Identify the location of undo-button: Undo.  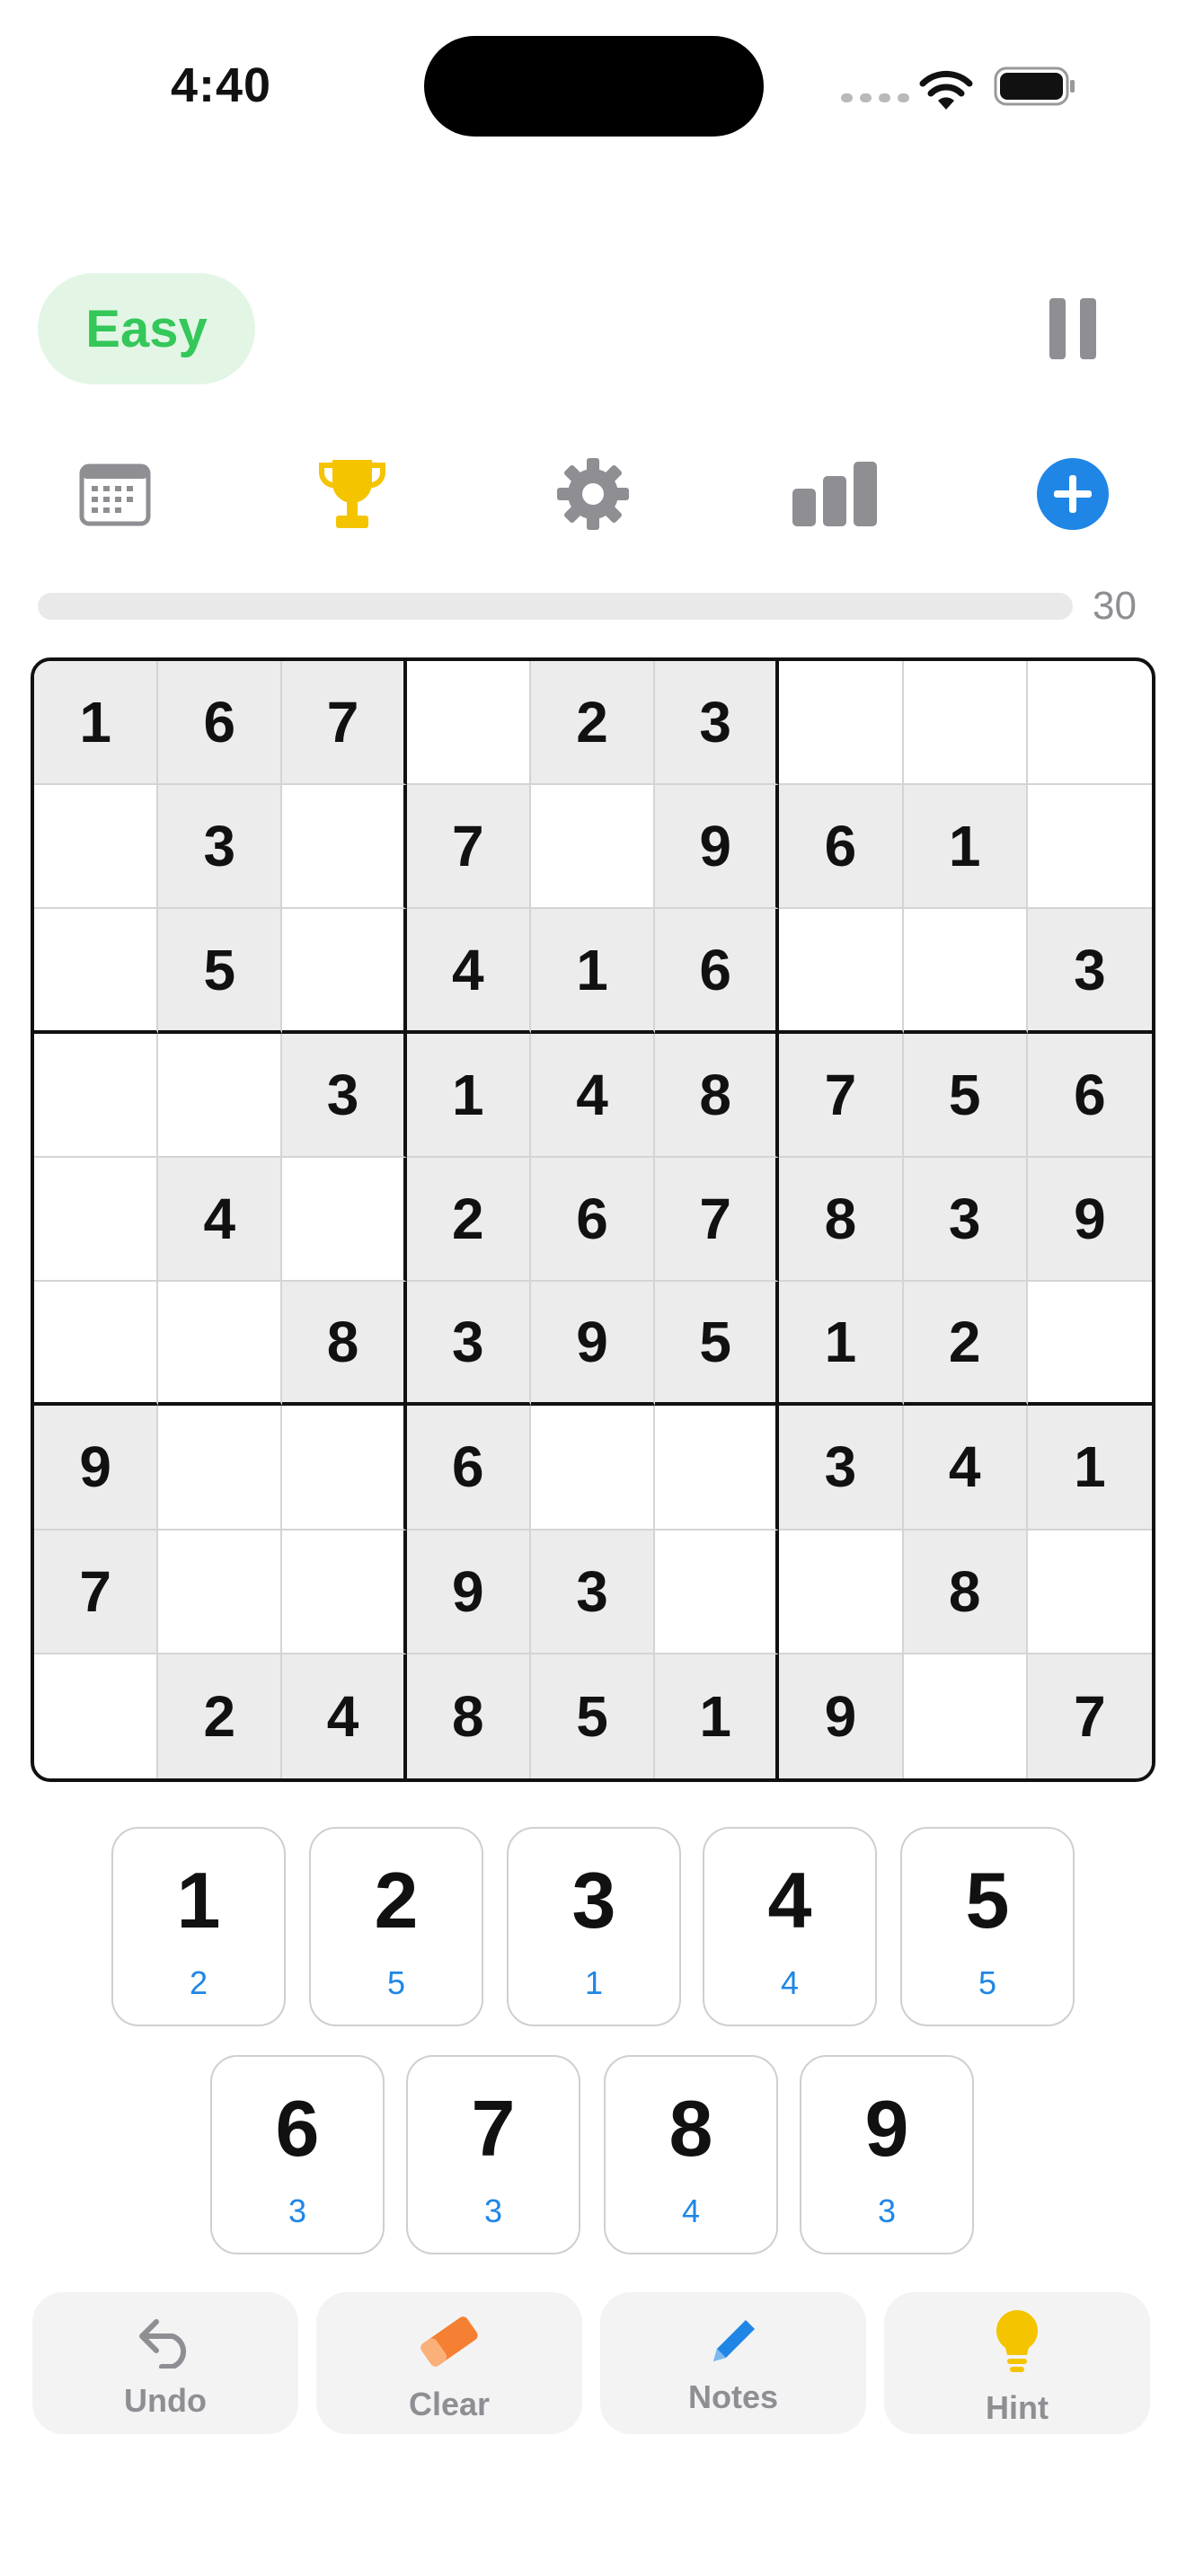
(165, 2363).